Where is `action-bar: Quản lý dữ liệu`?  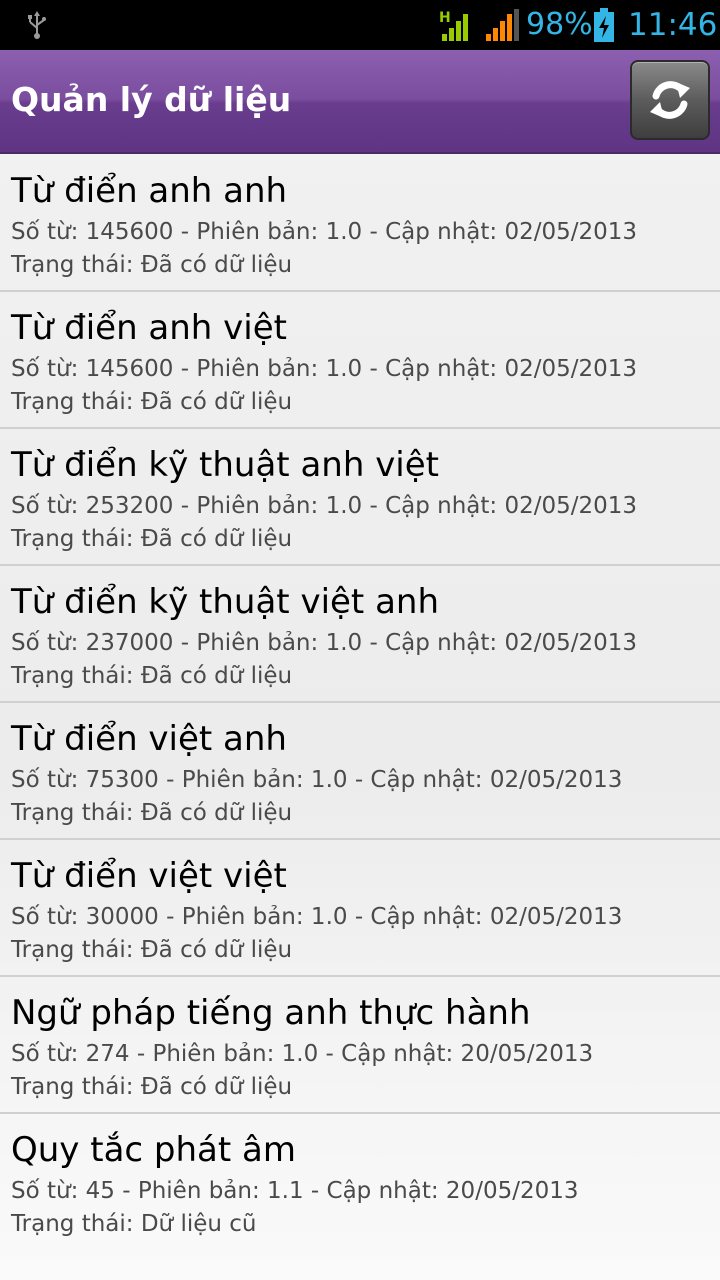 action-bar: Quản lý dữ liệu is located at coordinates (360, 102).